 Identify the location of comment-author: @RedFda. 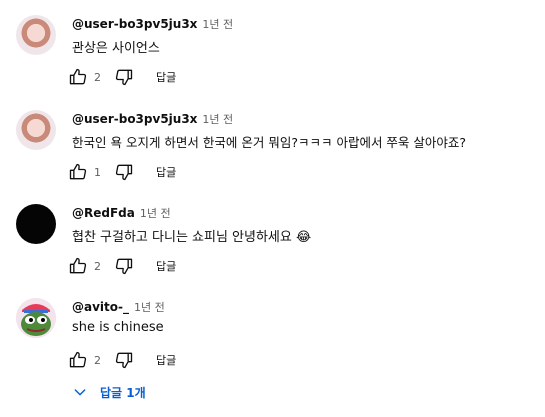
(103, 213).